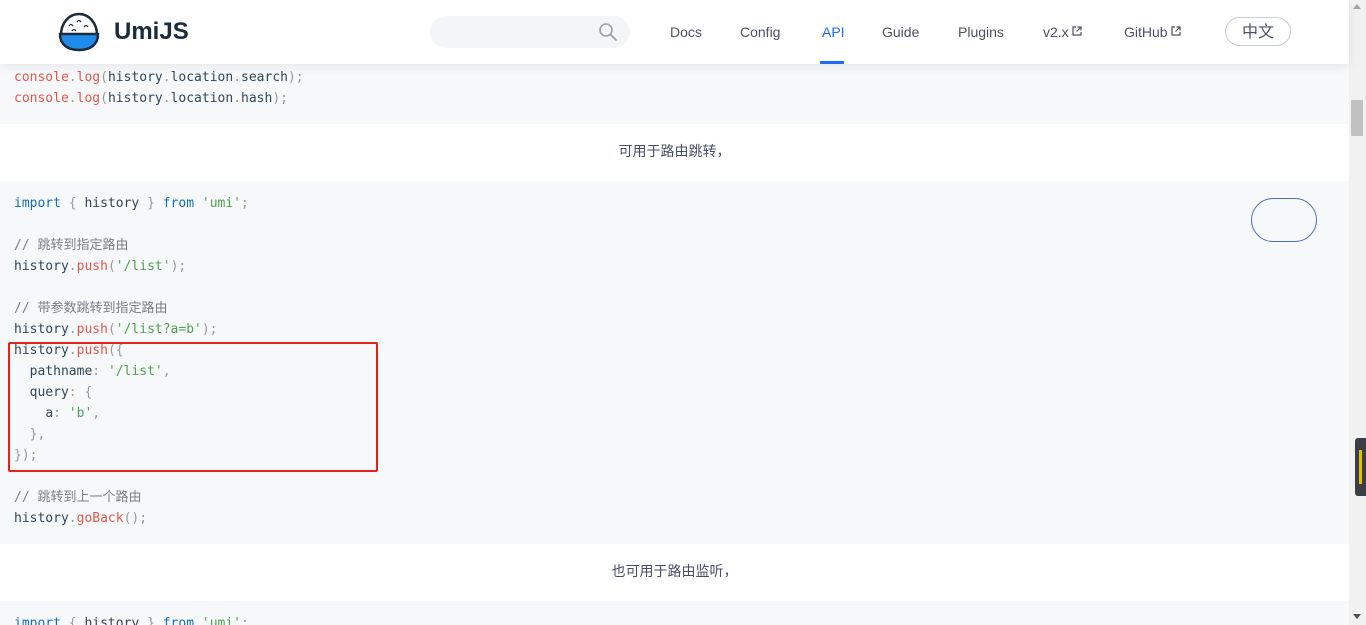 The height and width of the screenshot is (625, 1366). Describe the element at coordinates (1146, 32) in the screenshot. I see `nav-github-label: GitHub` at that location.